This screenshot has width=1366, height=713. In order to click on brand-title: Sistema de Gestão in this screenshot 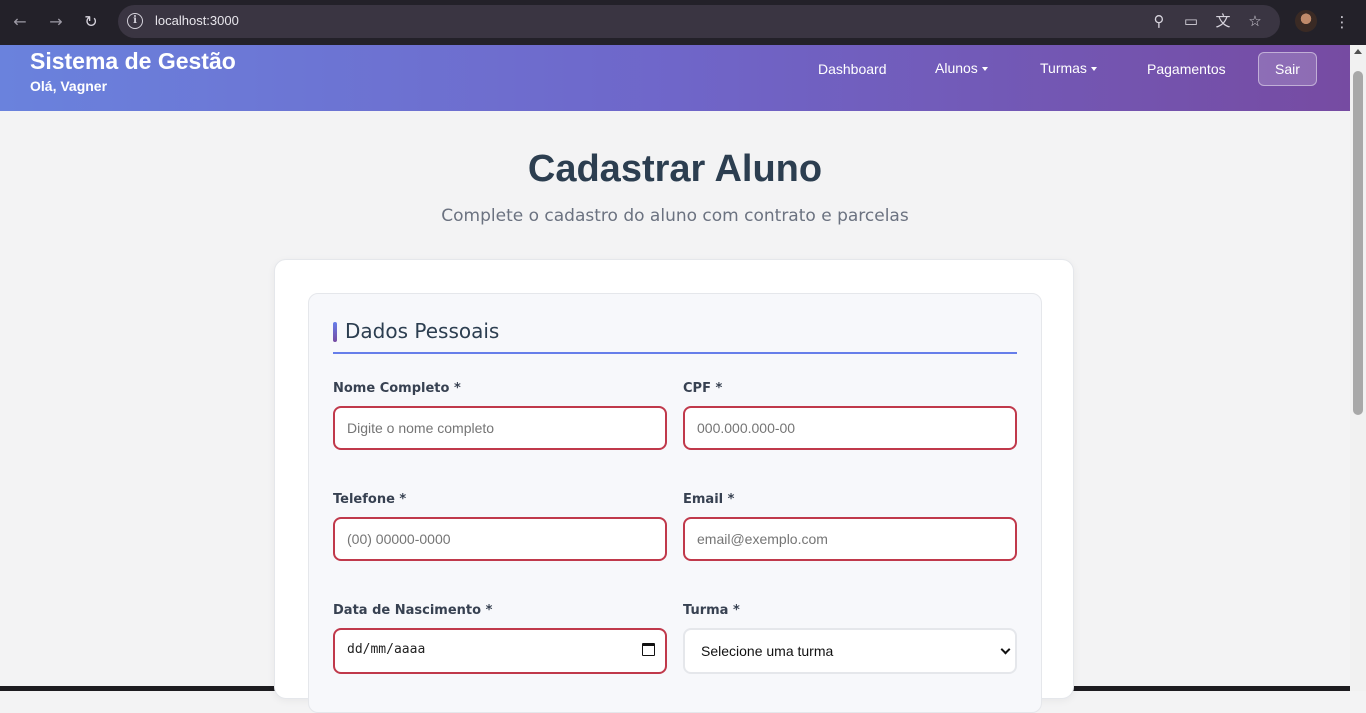, I will do `click(133, 61)`.